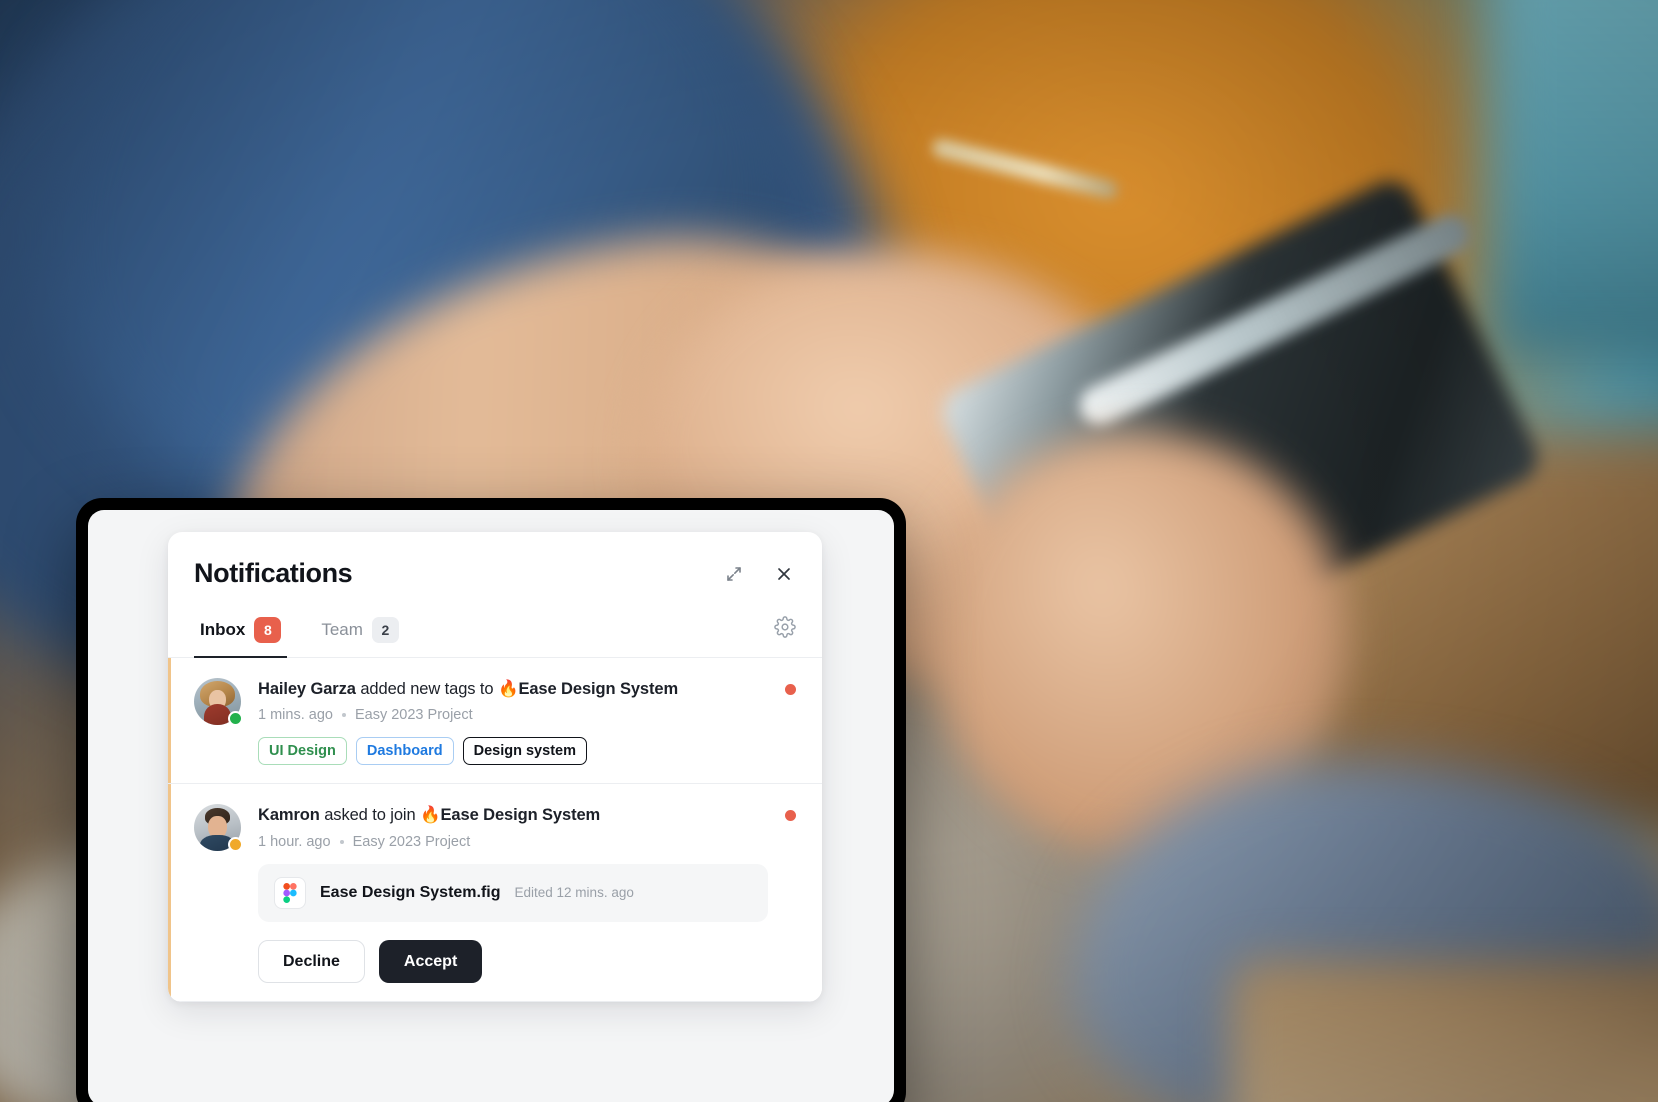 Image resolution: width=1658 pixels, height=1102 pixels. What do you see at coordinates (295, 715) in the screenshot?
I see `notification-time: 1 mins. ago` at bounding box center [295, 715].